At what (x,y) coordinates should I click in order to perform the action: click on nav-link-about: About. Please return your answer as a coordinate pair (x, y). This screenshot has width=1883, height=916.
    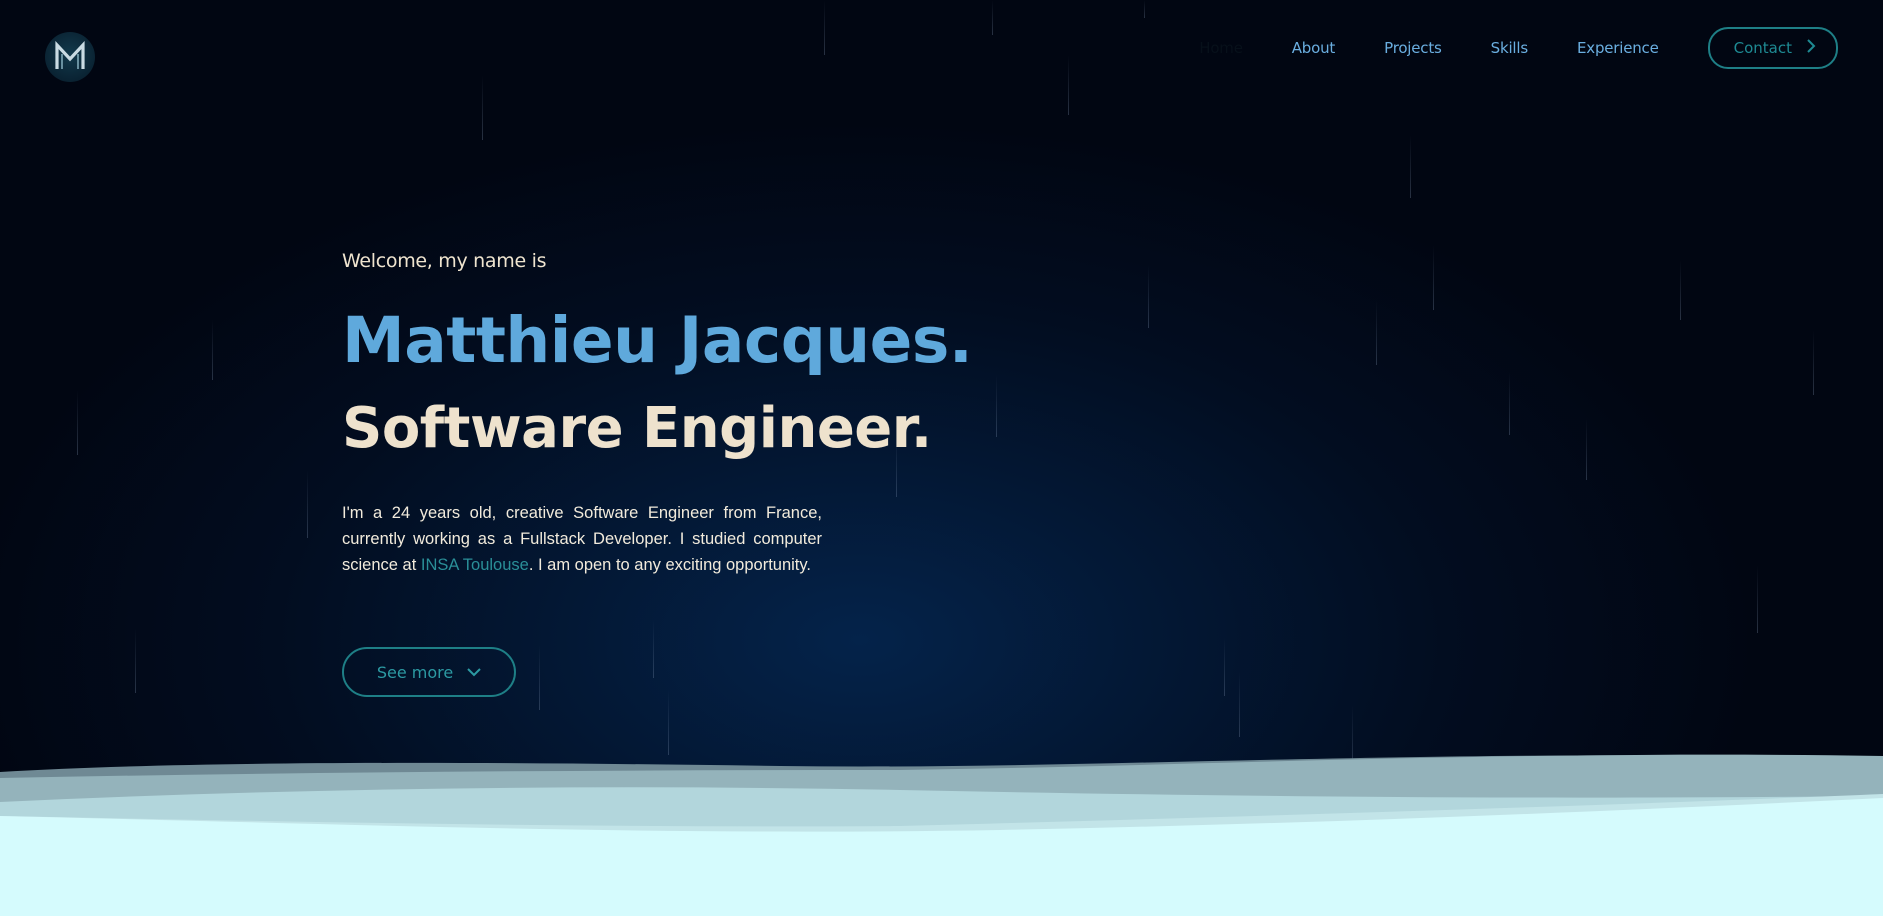
    Looking at the image, I should click on (1314, 48).